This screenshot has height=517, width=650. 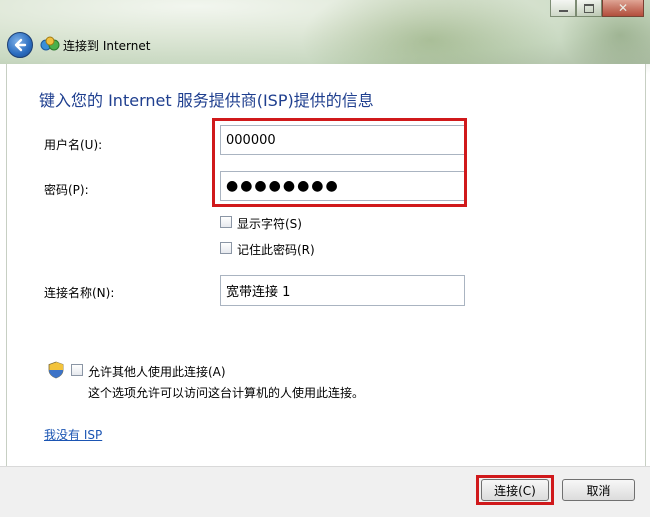 What do you see at coordinates (515, 490) in the screenshot?
I see `connect-highlight-box` at bounding box center [515, 490].